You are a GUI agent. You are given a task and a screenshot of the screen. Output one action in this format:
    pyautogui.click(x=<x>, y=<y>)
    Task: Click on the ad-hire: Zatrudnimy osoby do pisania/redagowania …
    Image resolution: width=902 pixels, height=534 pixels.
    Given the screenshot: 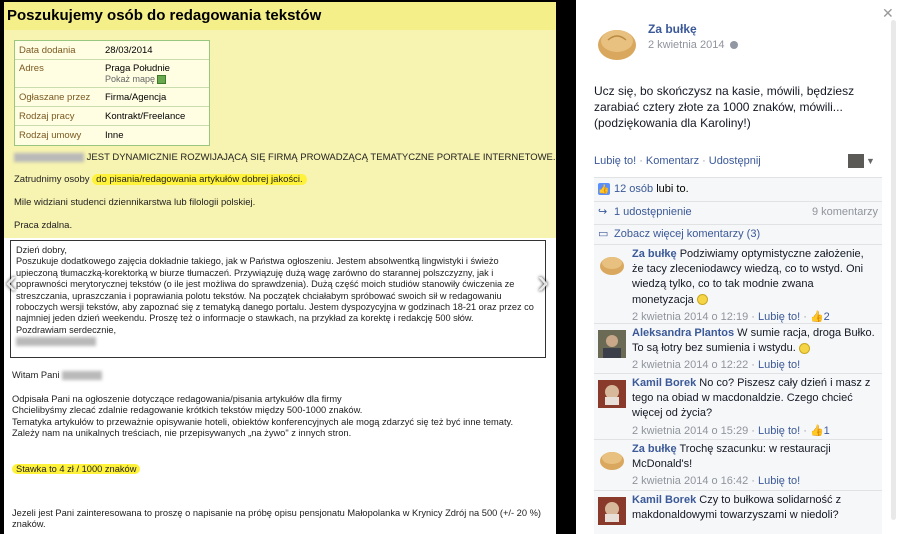 What is the action you would take?
    pyautogui.click(x=160, y=179)
    